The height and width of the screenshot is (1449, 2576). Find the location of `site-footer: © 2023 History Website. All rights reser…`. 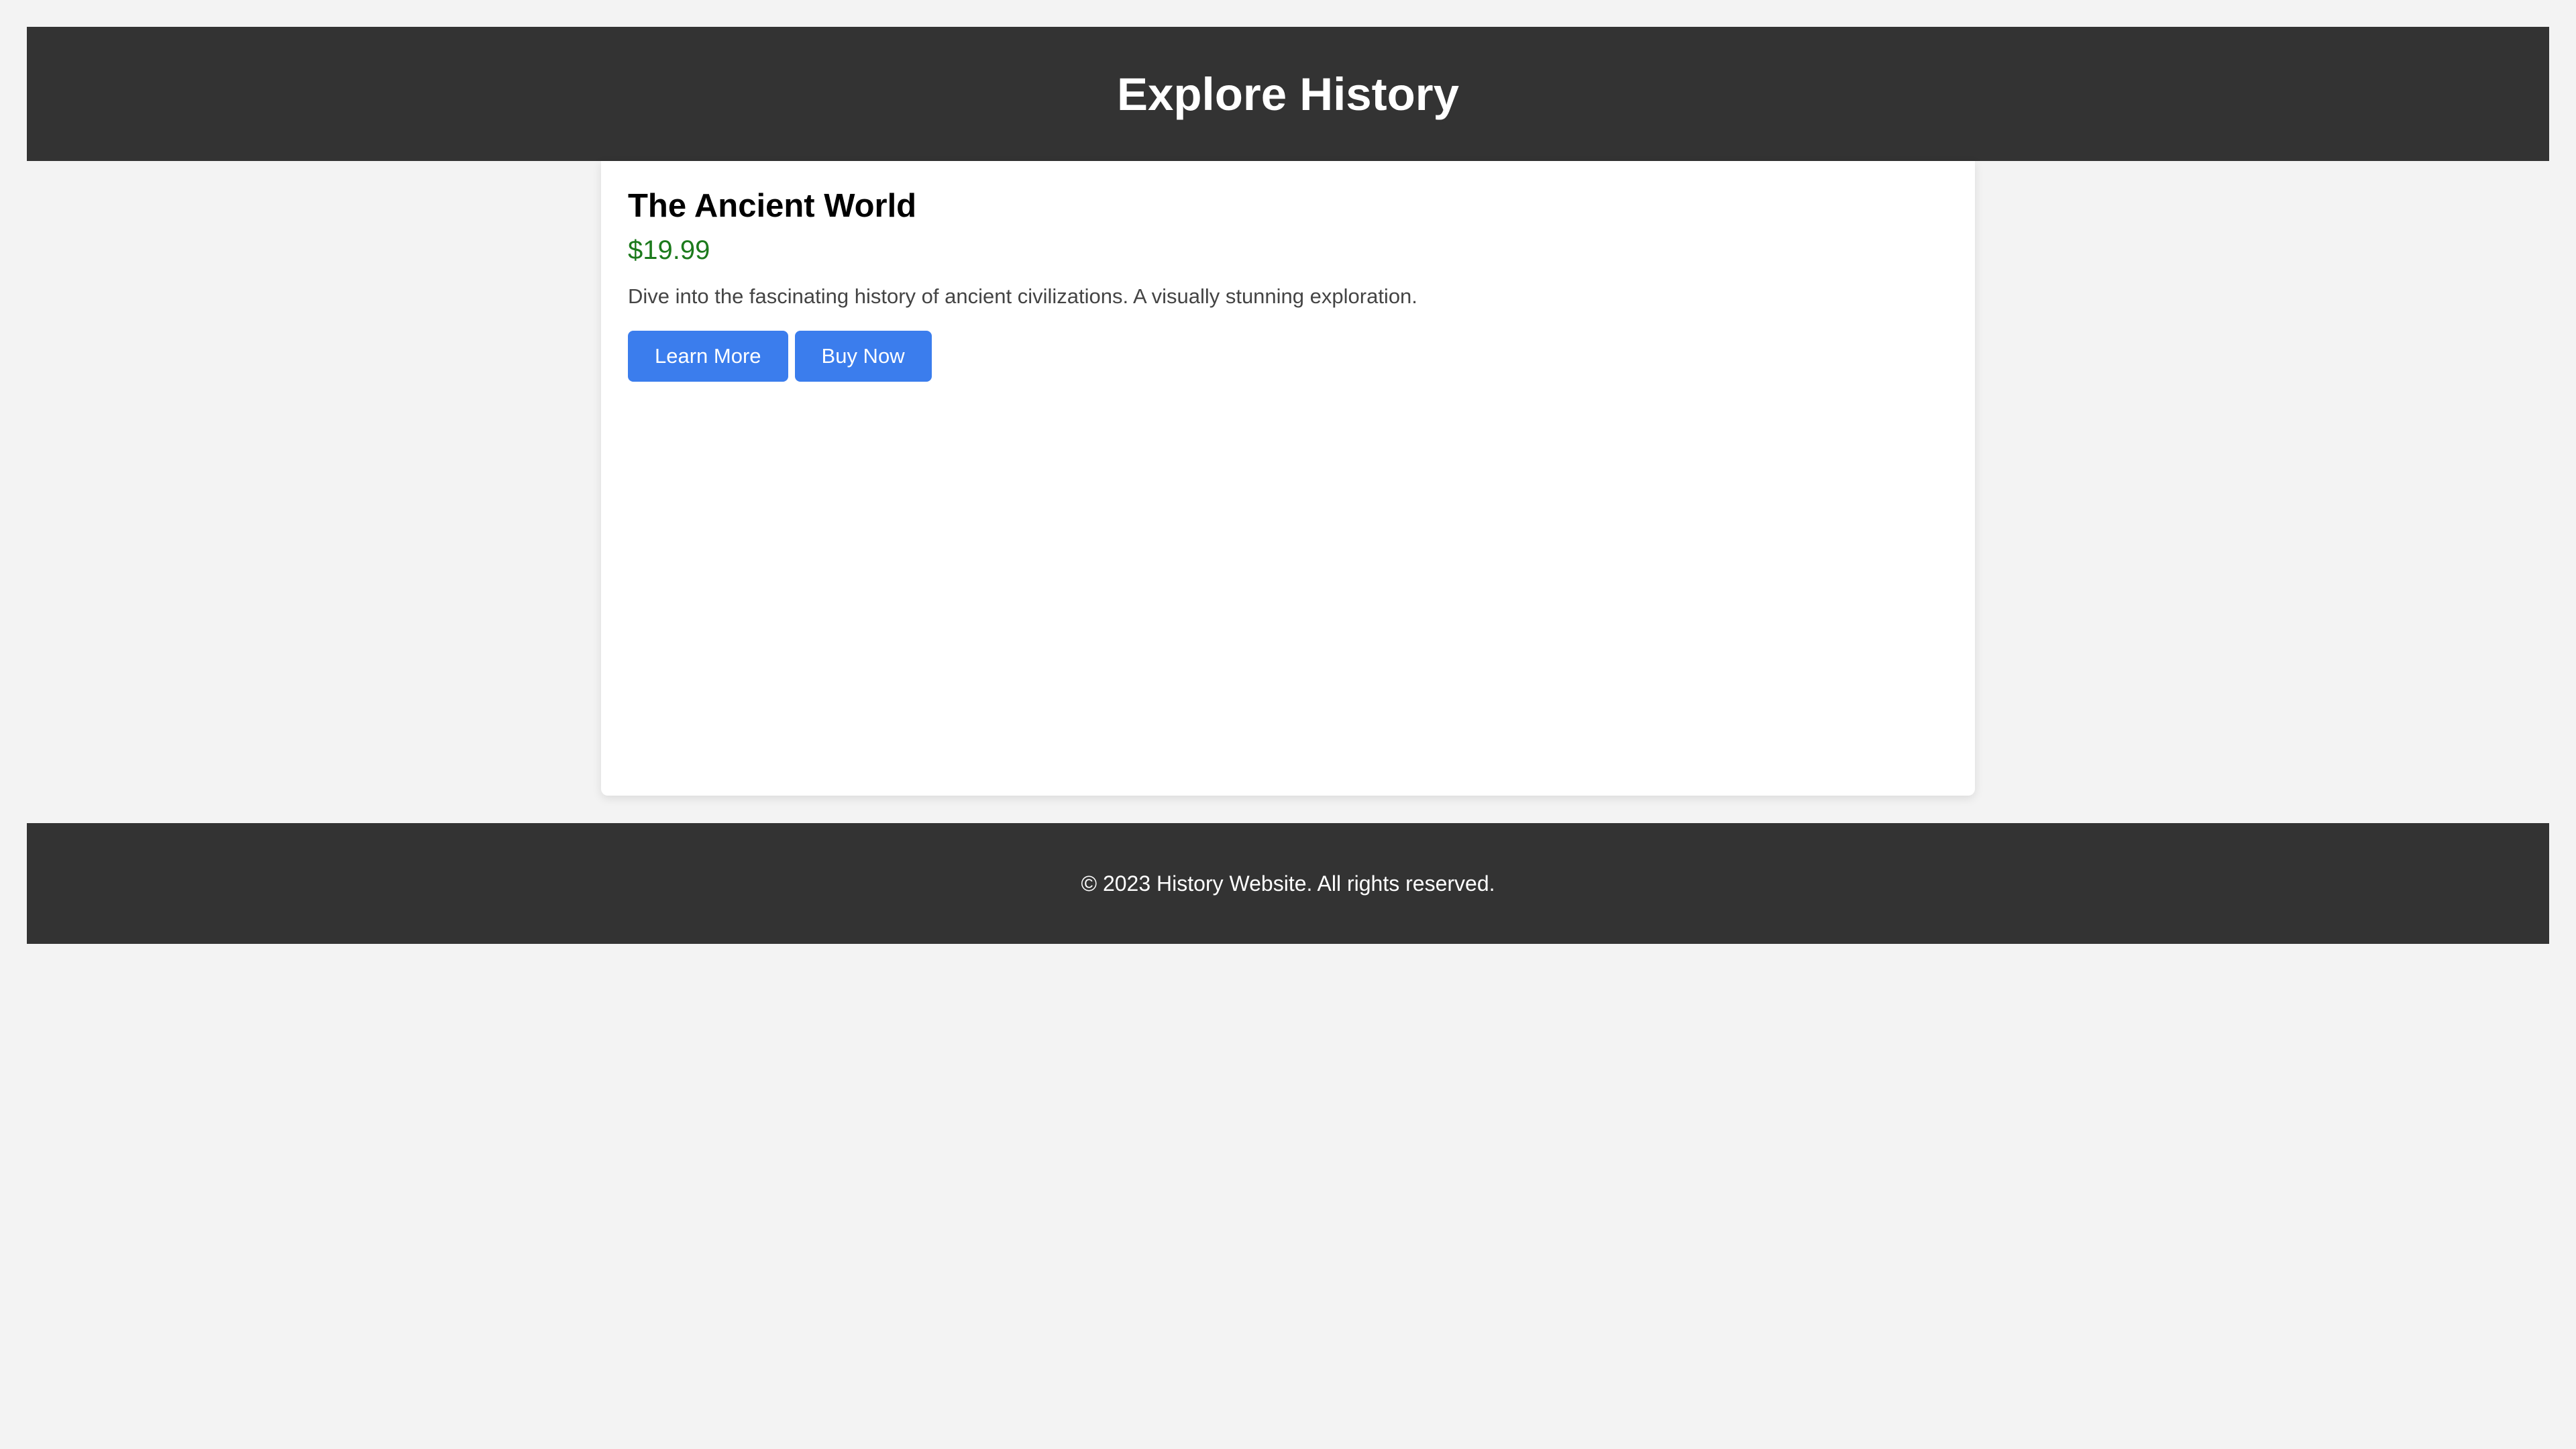

site-footer: © 2023 History Website. All rights reser… is located at coordinates (1288, 883).